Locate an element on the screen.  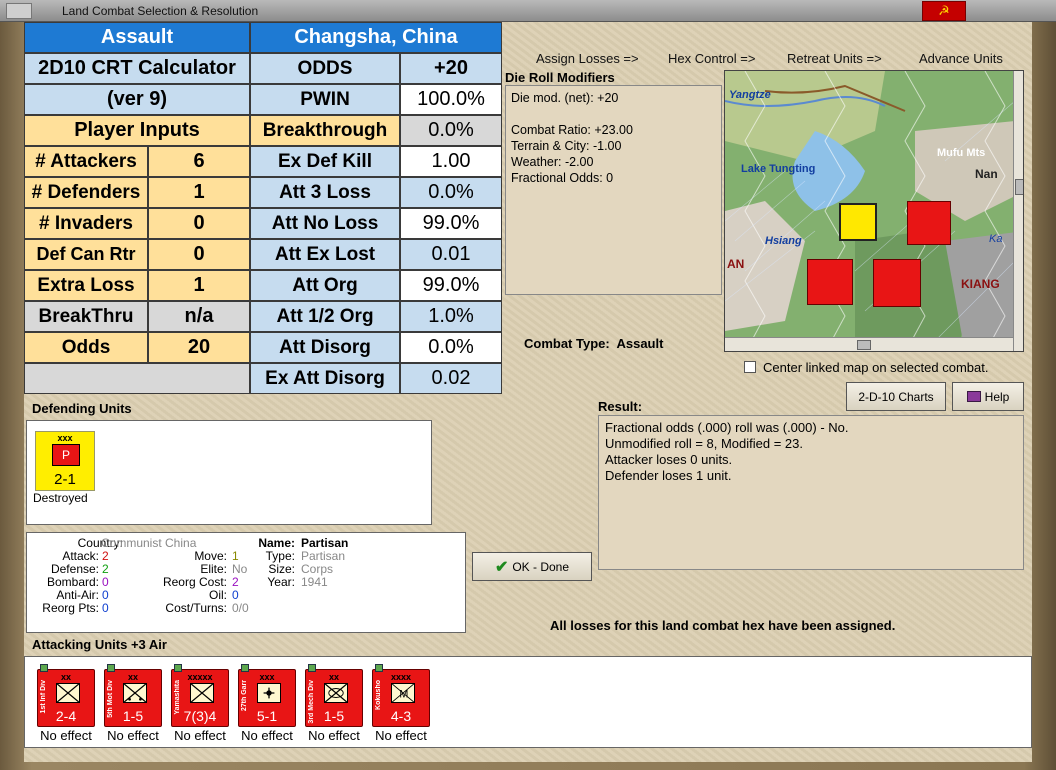
input-label: # Defenders is located at coordinates (86, 192).